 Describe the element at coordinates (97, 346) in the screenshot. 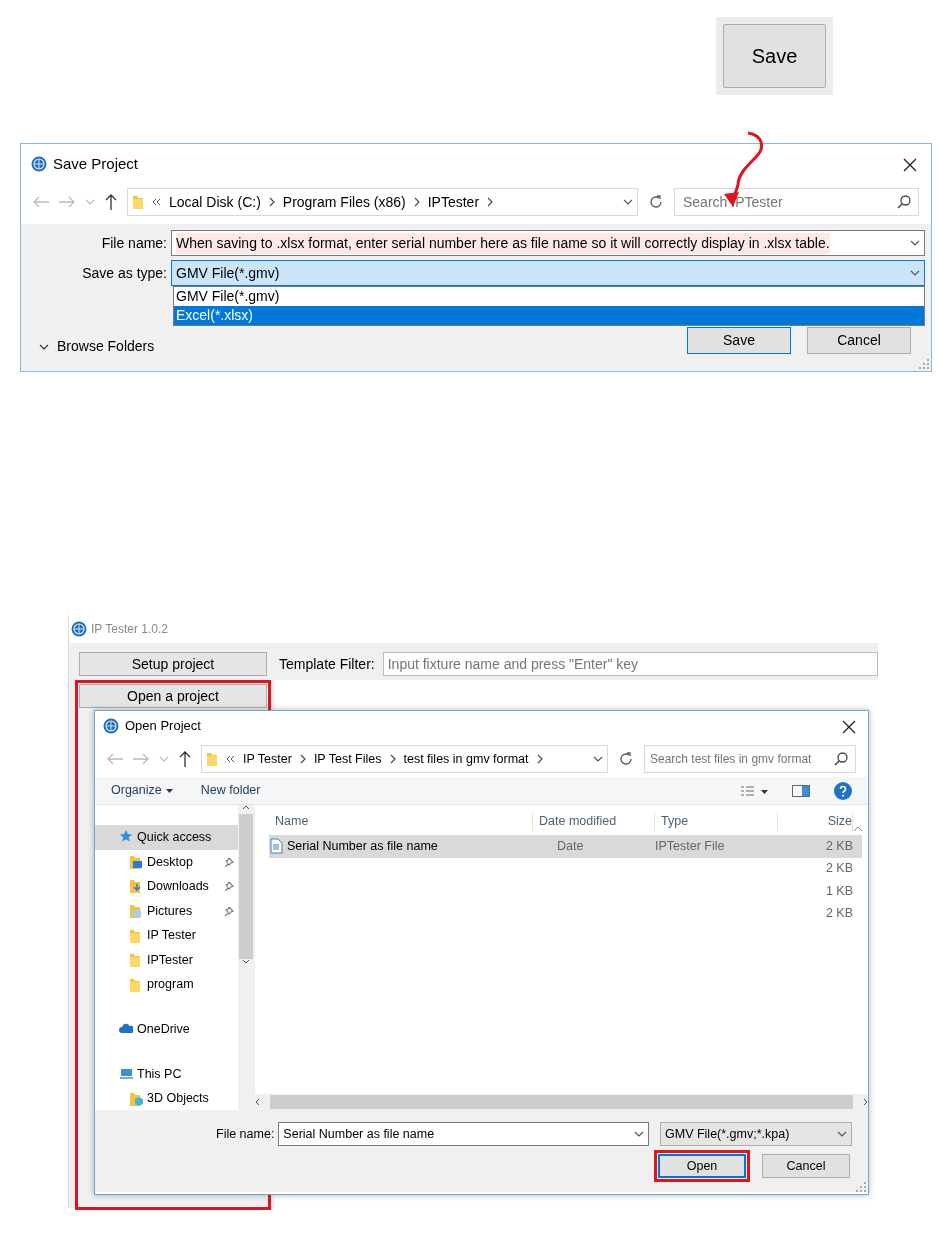

I see `browse-folders-toggle: Browse Folders` at that location.